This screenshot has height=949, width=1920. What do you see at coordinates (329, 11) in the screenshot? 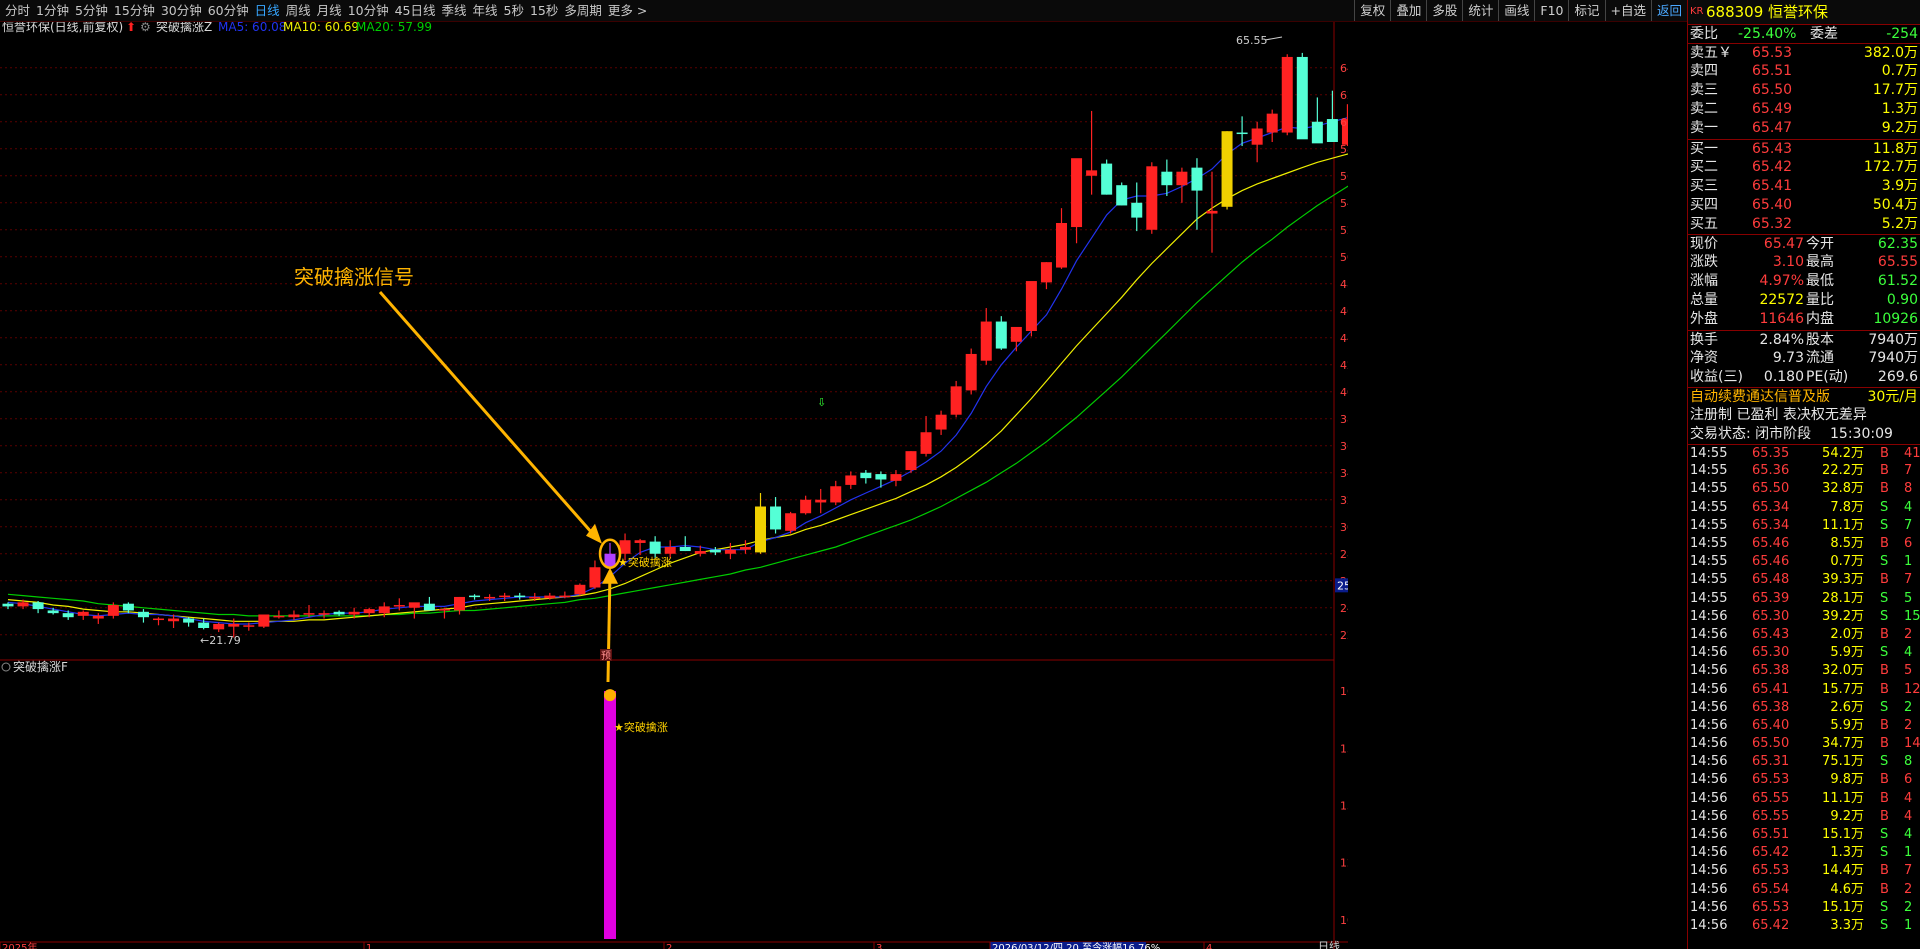
I see `period-tab: 月线` at bounding box center [329, 11].